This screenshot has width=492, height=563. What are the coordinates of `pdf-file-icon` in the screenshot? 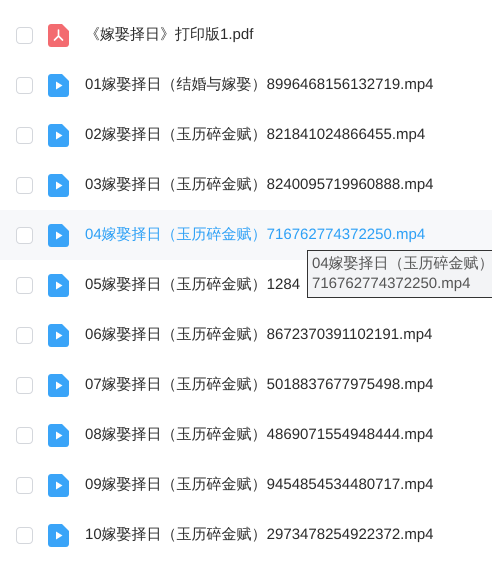 It's located at (58, 35).